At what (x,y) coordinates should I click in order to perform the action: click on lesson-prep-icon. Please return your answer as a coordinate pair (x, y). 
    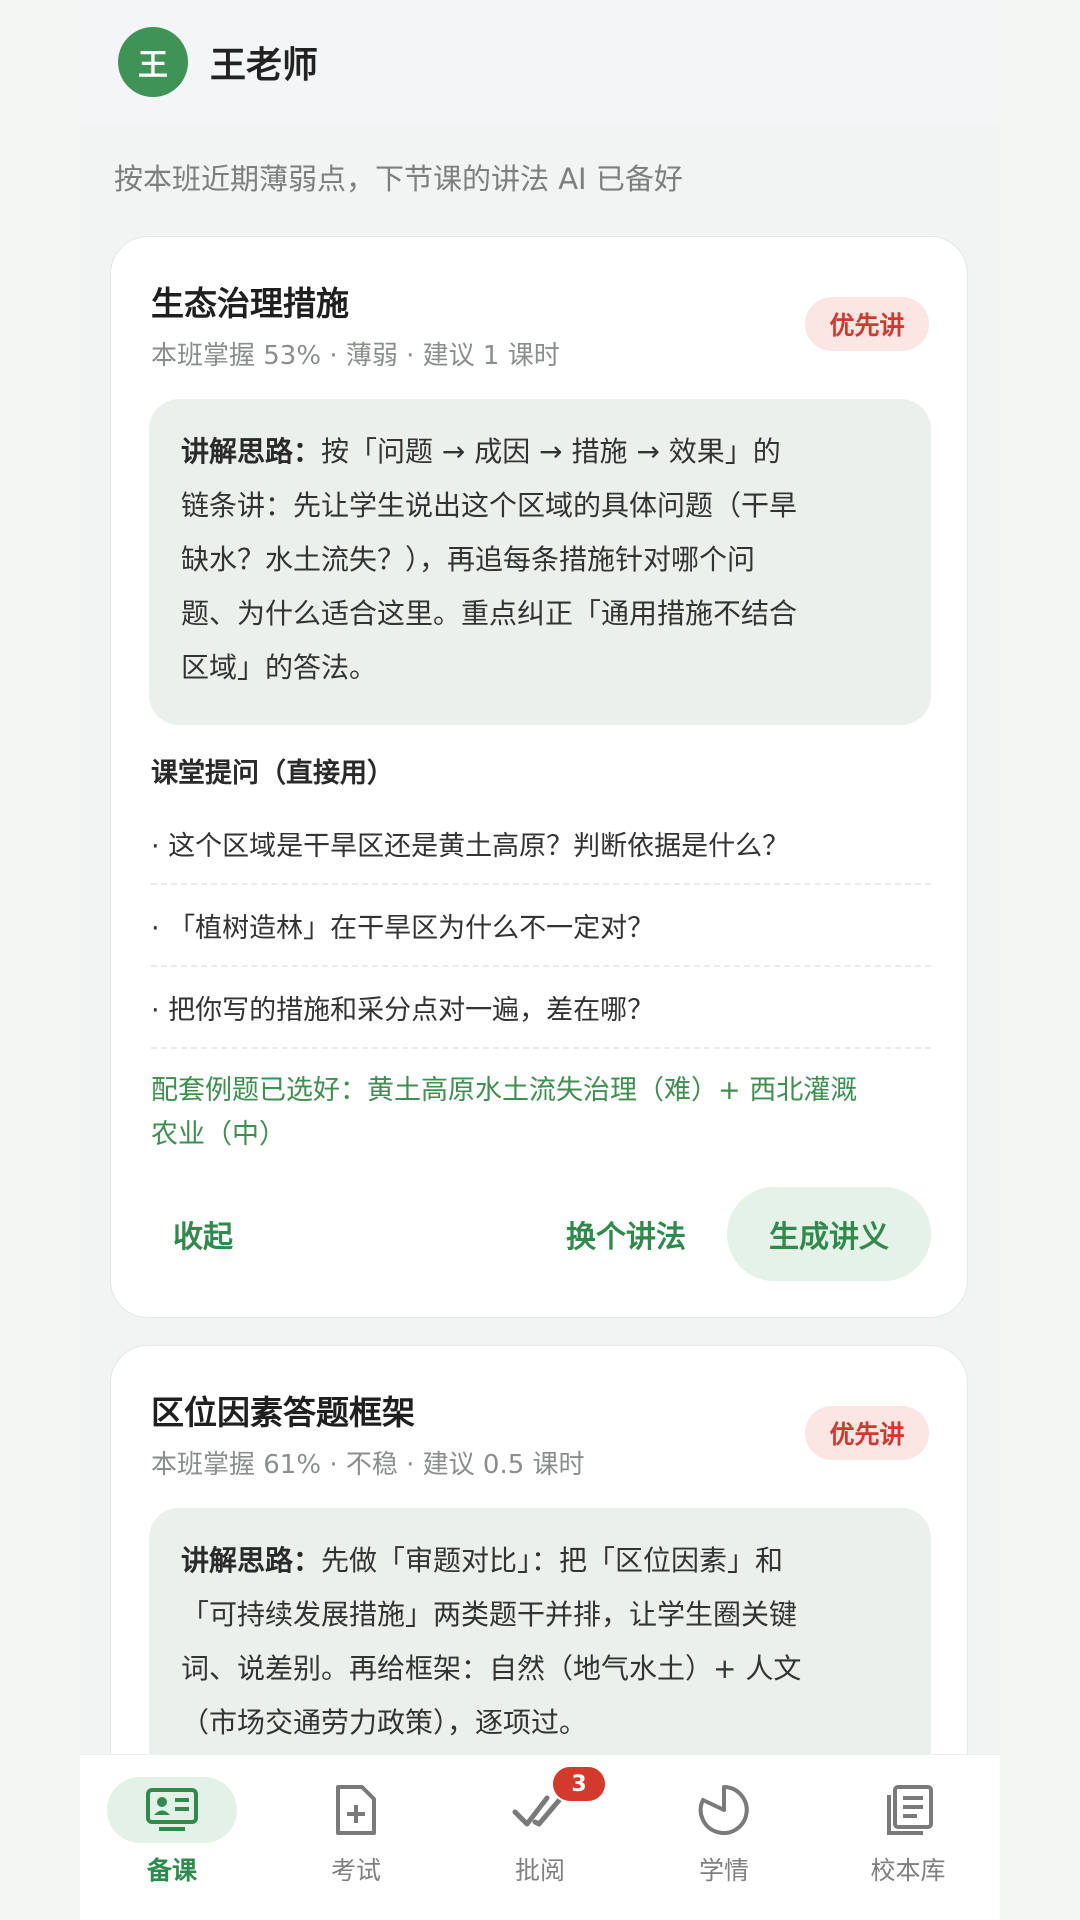
    Looking at the image, I should click on (172, 1809).